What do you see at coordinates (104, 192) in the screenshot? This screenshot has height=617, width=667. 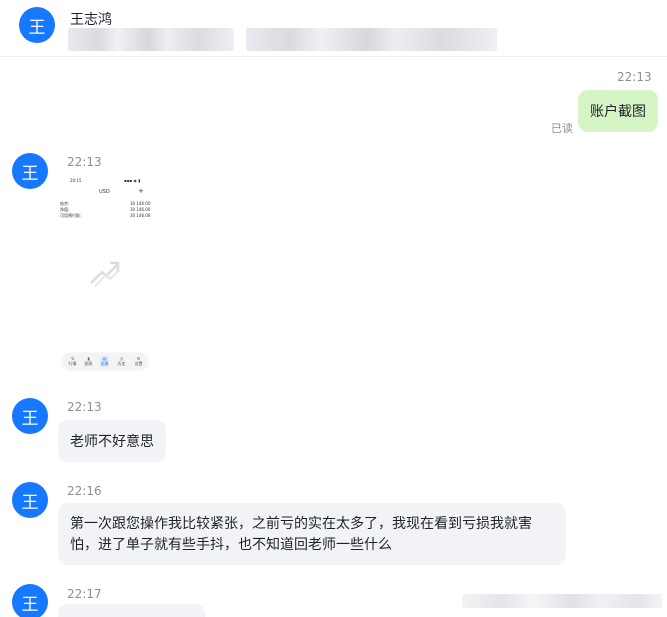 I see `screenshot-currency: USD` at bounding box center [104, 192].